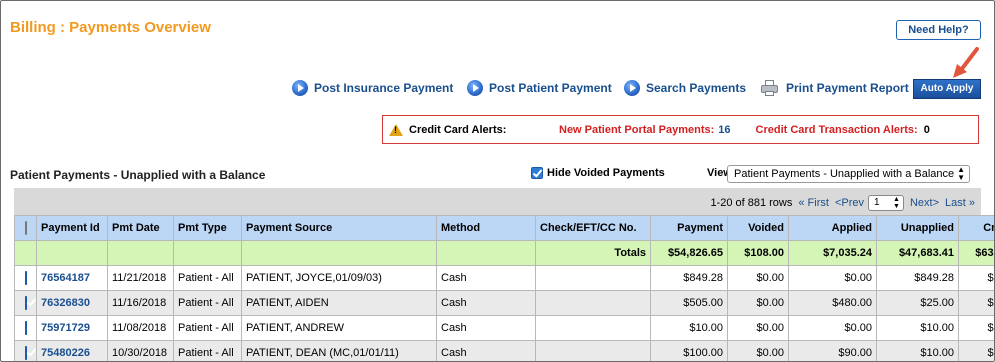  Describe the element at coordinates (140, 278) in the screenshot. I see `pmt-date: 11/21/2018` at that location.